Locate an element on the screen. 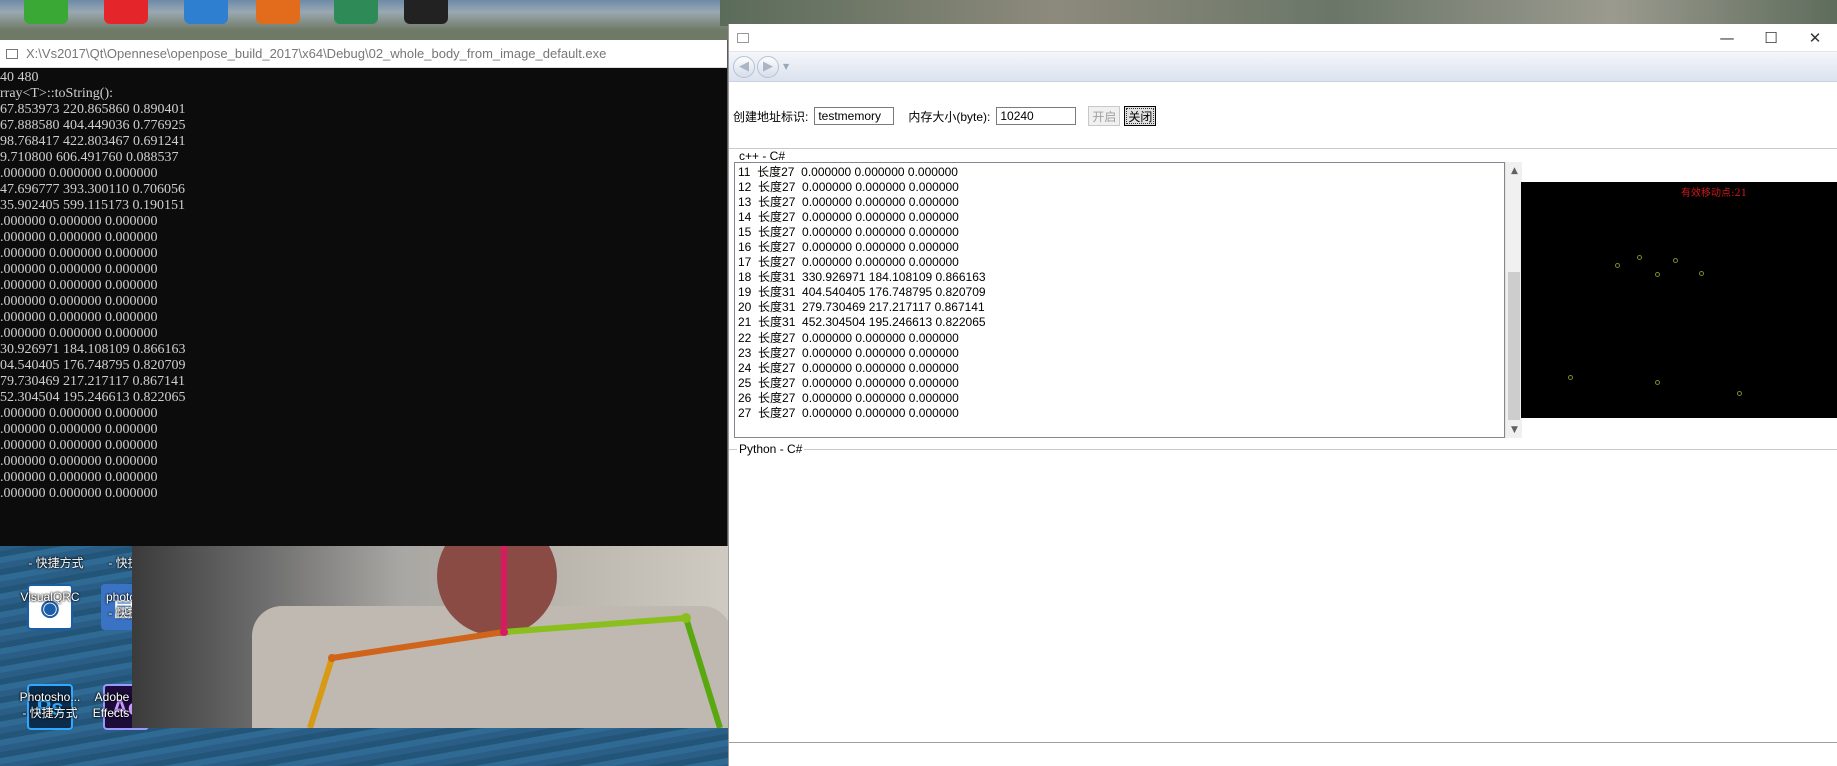  desktop-icon-shield-icon is located at coordinates (206, 12).